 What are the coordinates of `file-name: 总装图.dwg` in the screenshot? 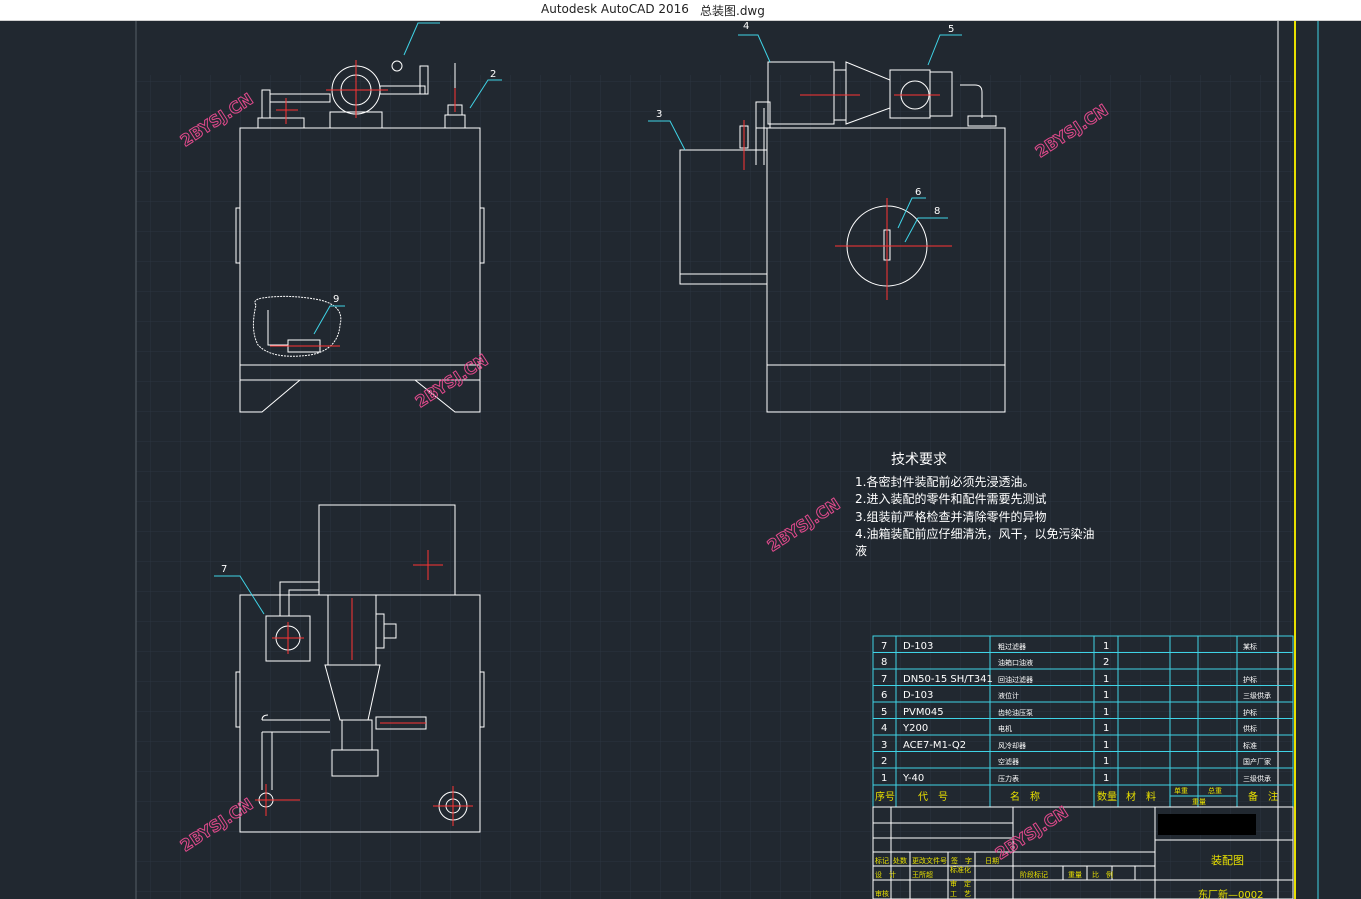 It's located at (732, 11).